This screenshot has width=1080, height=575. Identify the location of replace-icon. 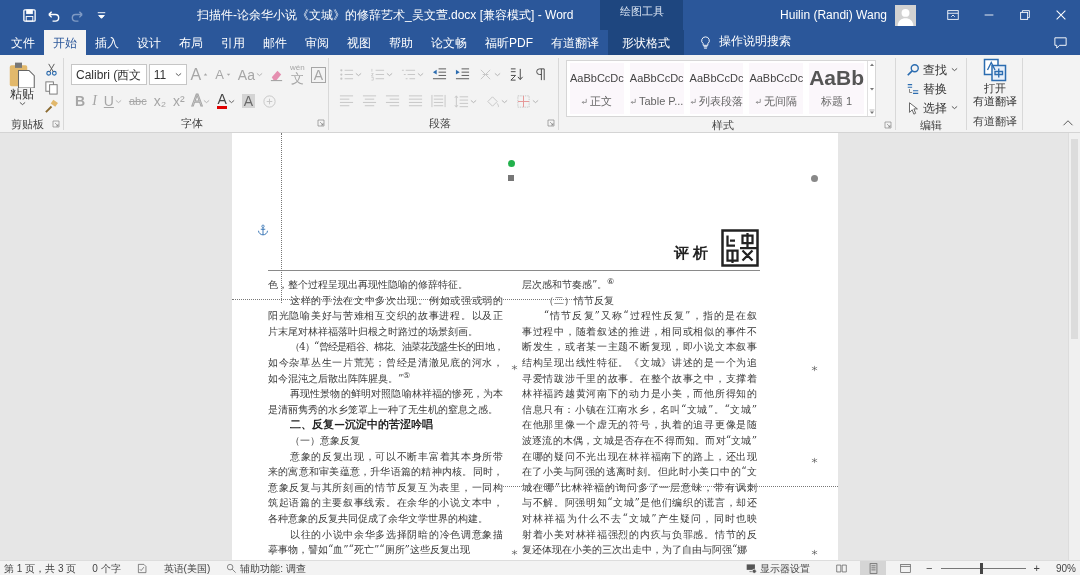
(913, 88).